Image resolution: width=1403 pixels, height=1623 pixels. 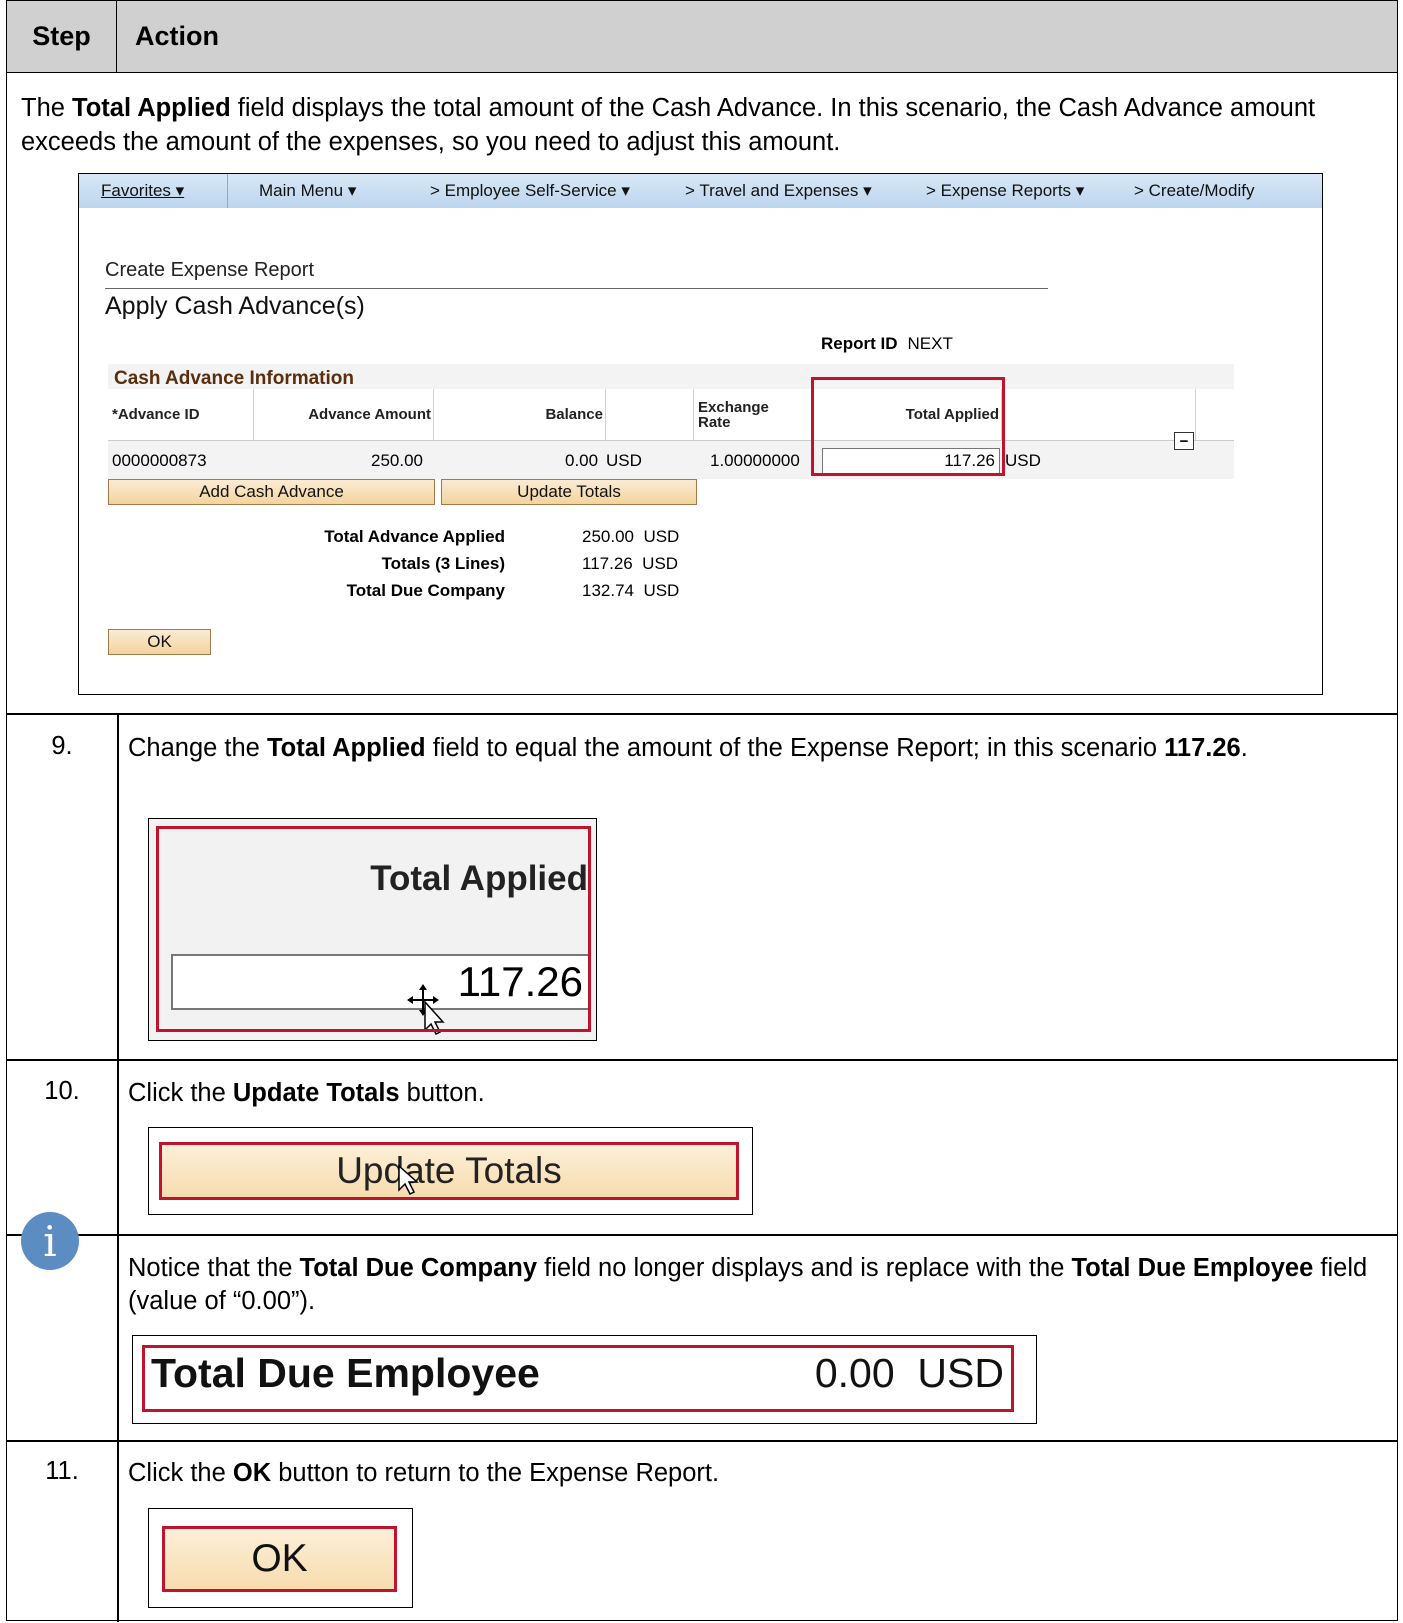 I want to click on zoom-update-totals-button: Update Totals, so click(x=449, y=1171).